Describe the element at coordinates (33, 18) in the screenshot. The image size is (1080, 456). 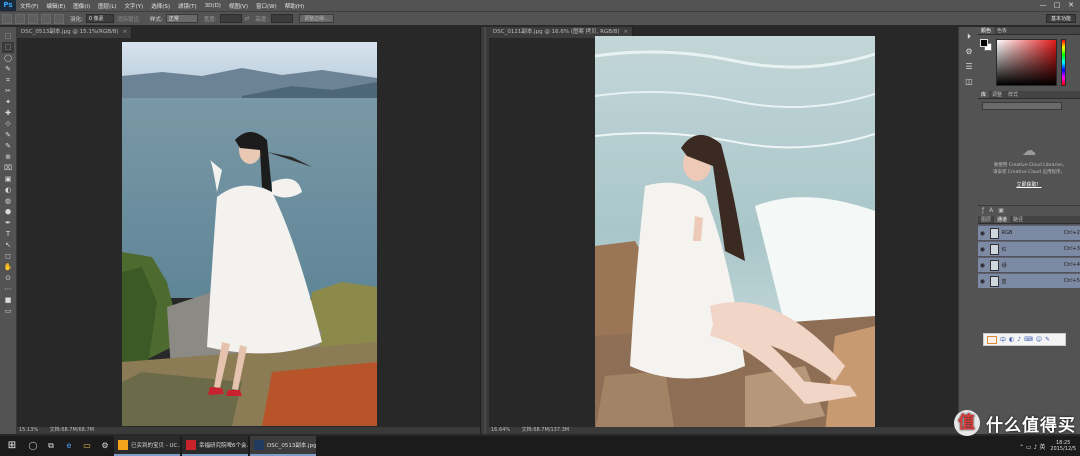
I see `add-selection-icon` at that location.